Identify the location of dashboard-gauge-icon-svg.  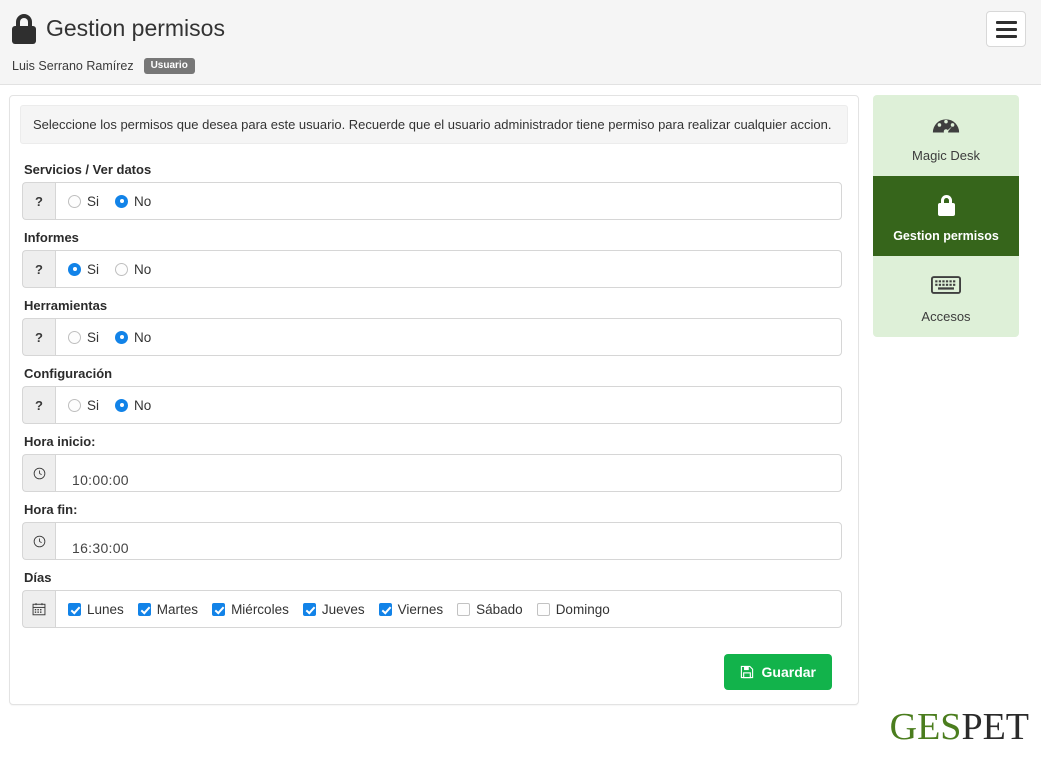
(946, 126).